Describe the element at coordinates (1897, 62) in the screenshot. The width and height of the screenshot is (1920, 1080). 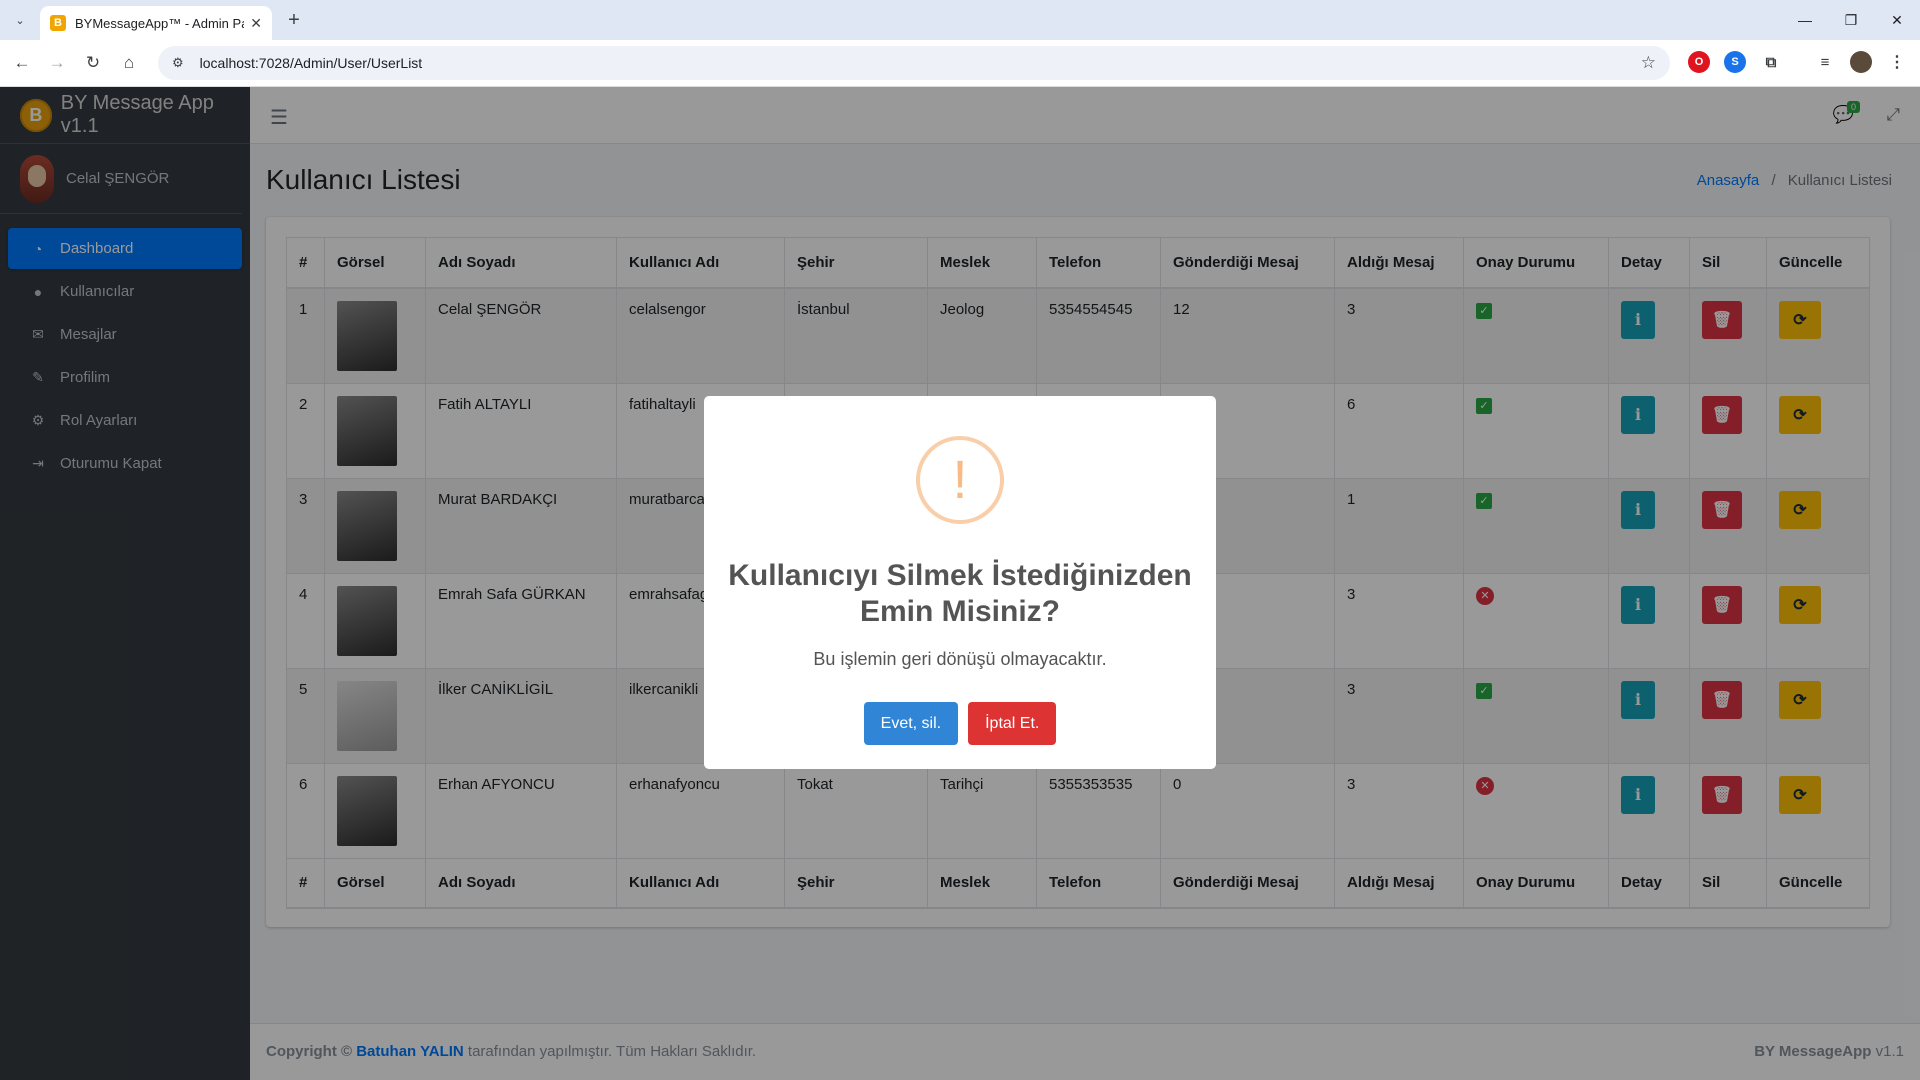
I see `browser-menu-icon: ⋮` at that location.